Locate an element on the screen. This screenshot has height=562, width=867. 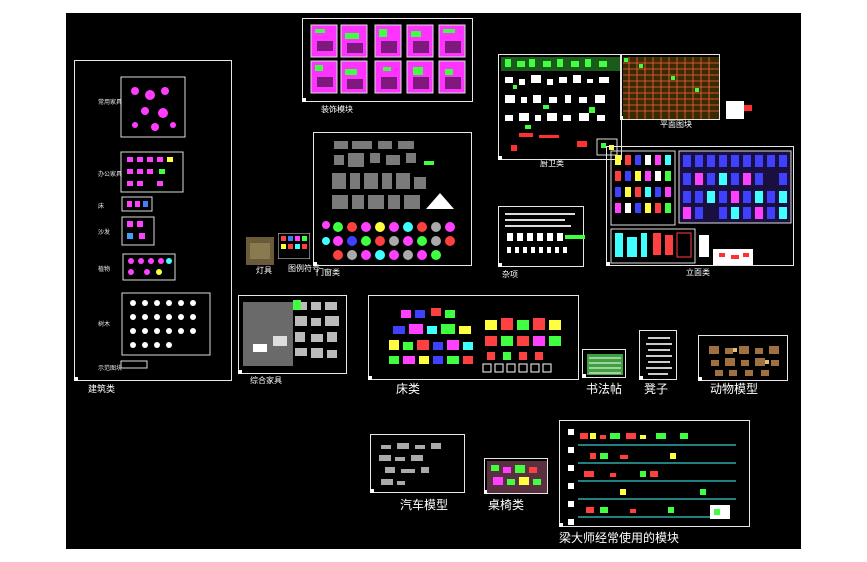
block-architecture: 常用家具 办公家具 床 沙发 植物 树木 示范图块 is located at coordinates (153, 220).